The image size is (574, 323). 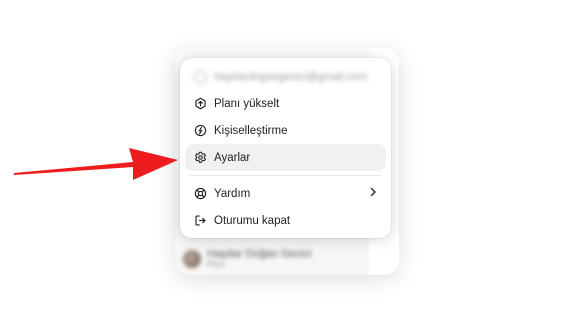 What do you see at coordinates (96, 164) in the screenshot?
I see `arrow-shape` at bounding box center [96, 164].